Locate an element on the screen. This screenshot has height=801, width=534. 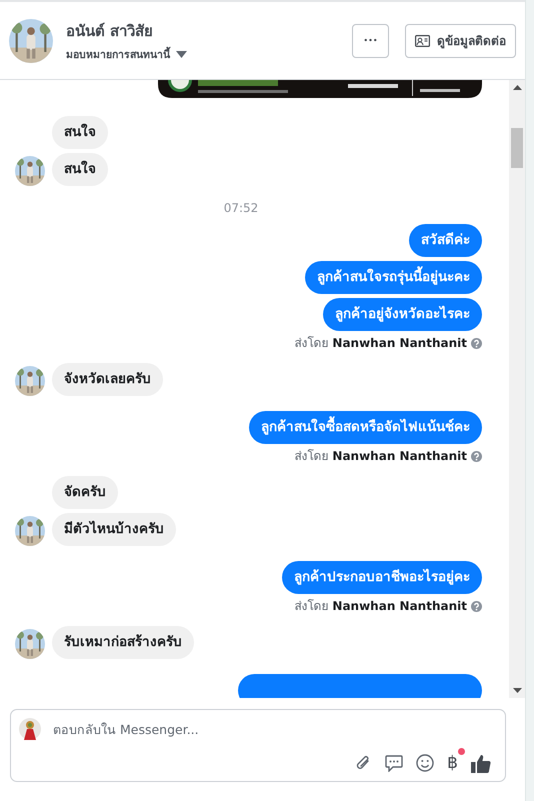
timestamp: 07:52 is located at coordinates (241, 208).